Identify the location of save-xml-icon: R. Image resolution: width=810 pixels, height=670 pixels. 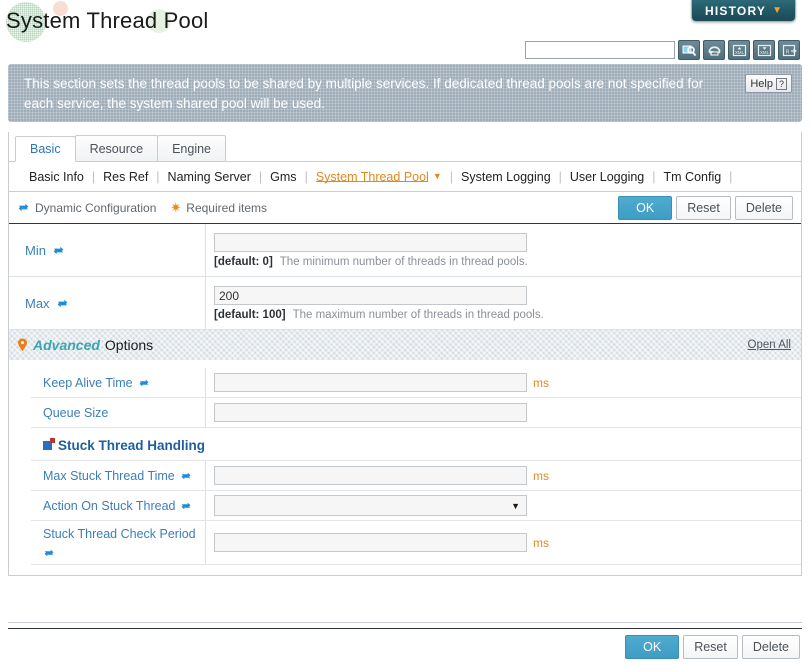
(789, 50).